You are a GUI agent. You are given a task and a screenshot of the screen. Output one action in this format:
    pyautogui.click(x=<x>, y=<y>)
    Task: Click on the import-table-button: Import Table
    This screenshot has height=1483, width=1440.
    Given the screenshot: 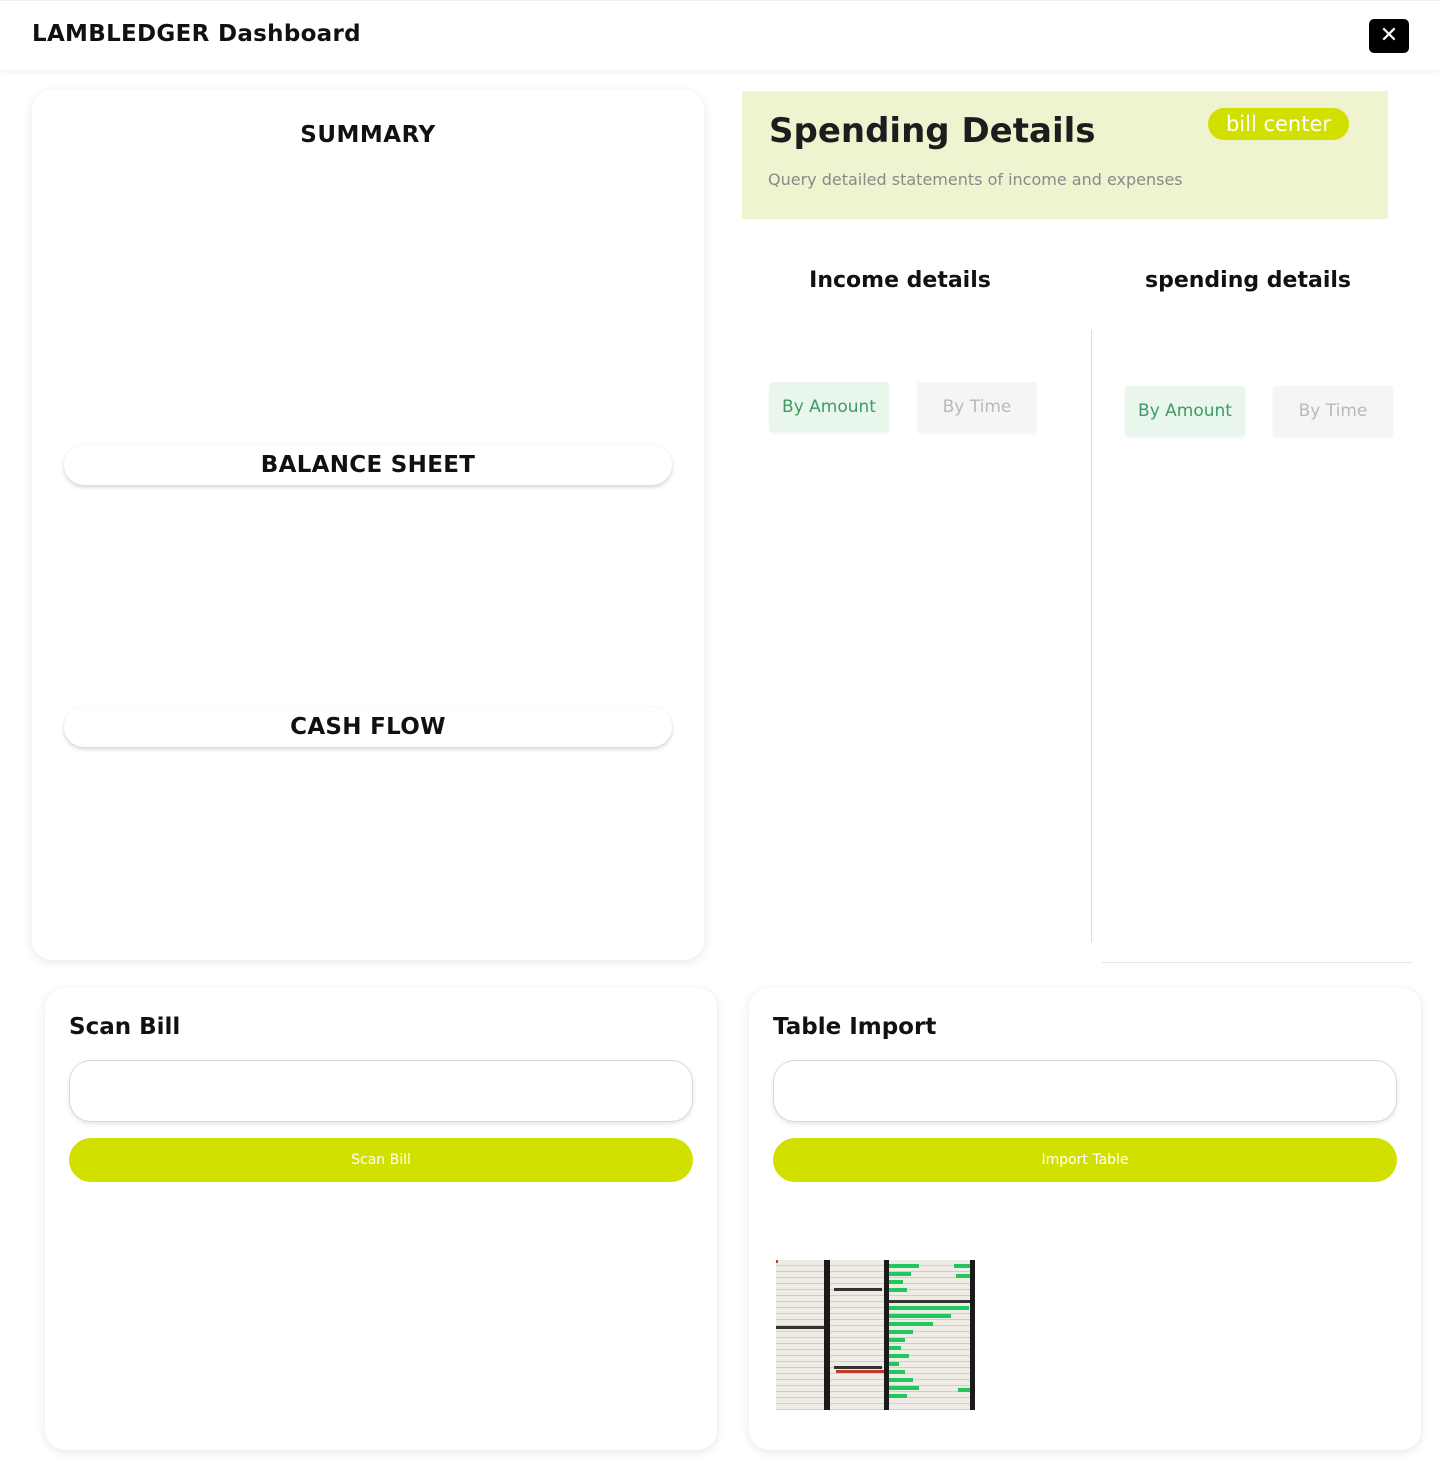 What is the action you would take?
    pyautogui.click(x=1085, y=1160)
    